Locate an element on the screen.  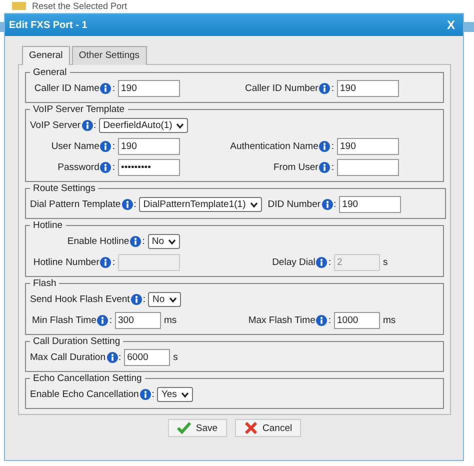
input-field: 1000 is located at coordinates (357, 320).